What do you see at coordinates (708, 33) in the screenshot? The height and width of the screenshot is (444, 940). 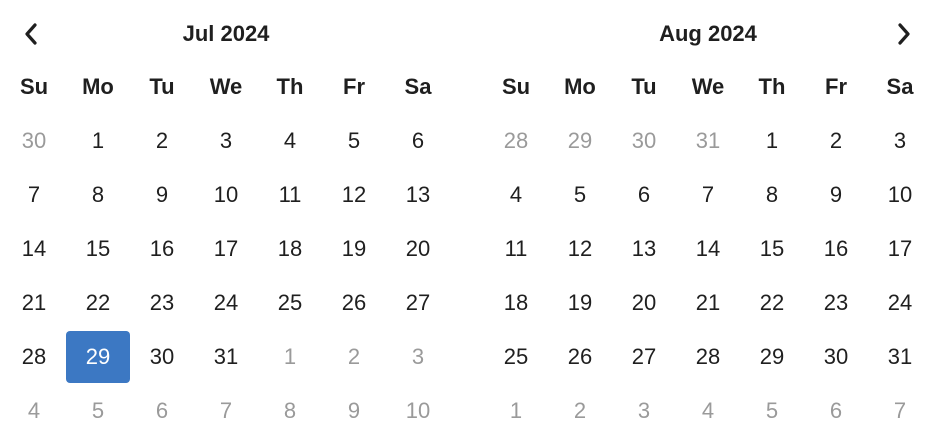 I see `month-title: Aug 2024` at bounding box center [708, 33].